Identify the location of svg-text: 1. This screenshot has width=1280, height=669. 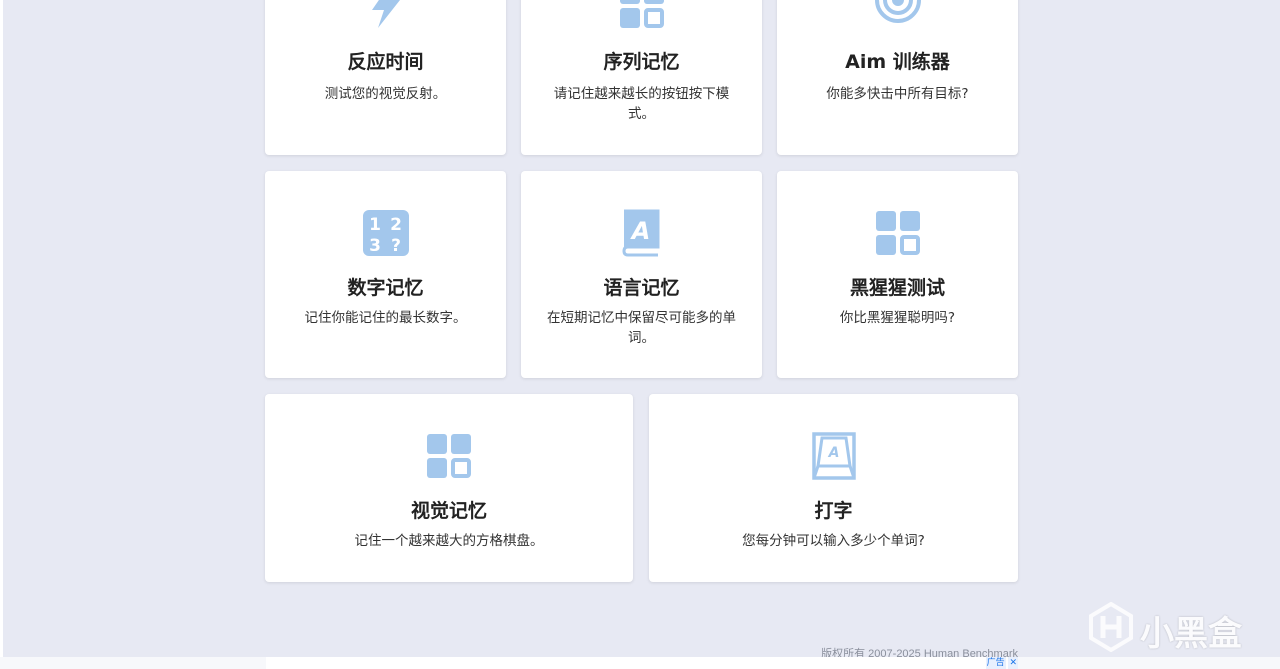
(375, 225).